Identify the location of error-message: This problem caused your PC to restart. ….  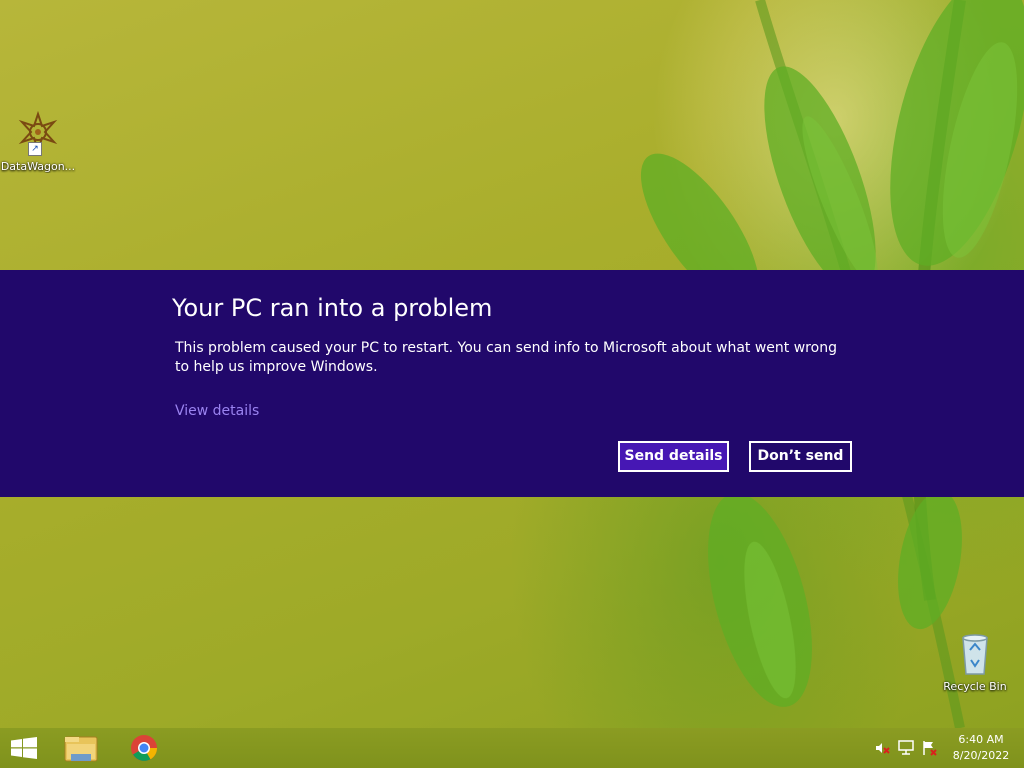
(506, 357).